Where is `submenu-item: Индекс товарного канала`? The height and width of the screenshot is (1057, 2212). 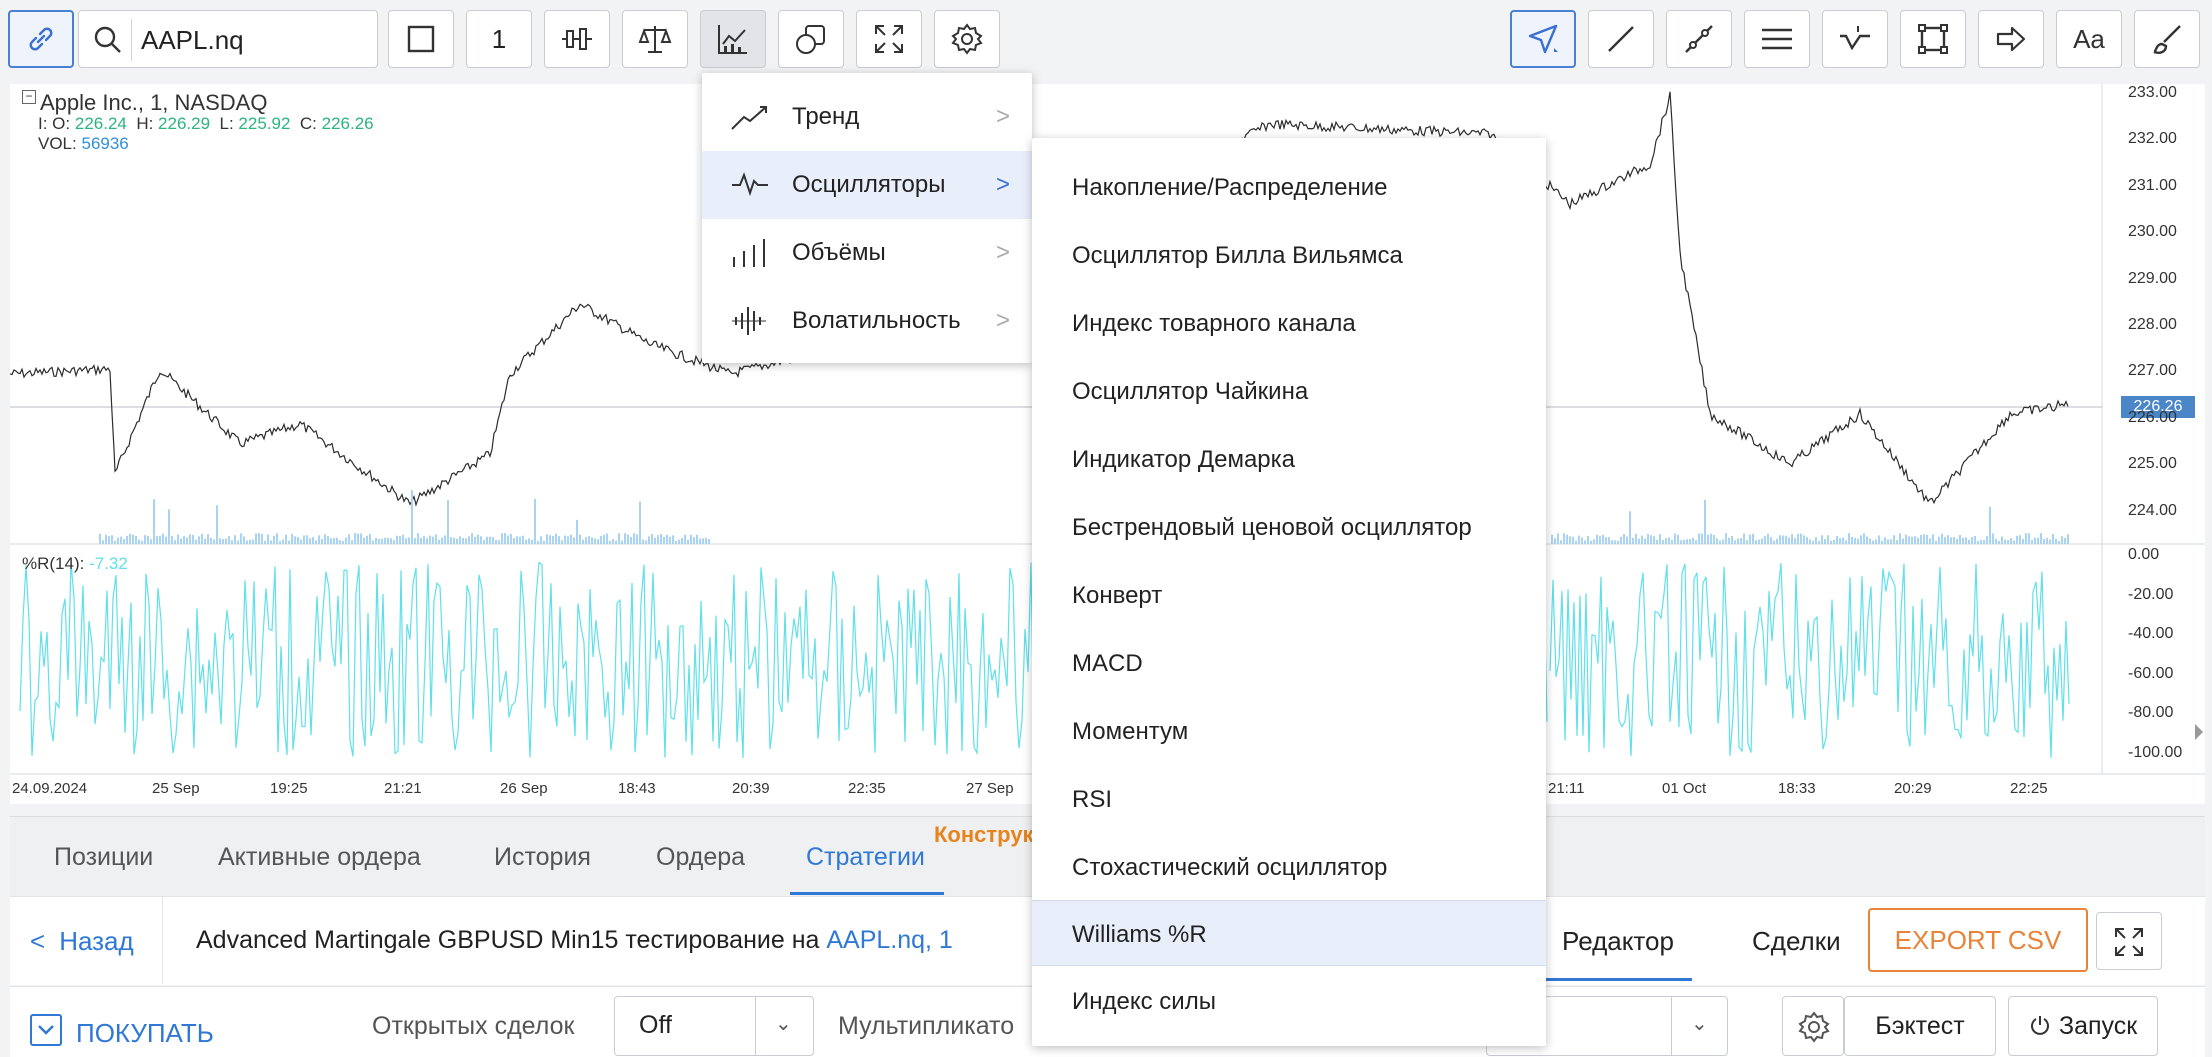
submenu-item: Индекс товарного канала is located at coordinates (1289, 323).